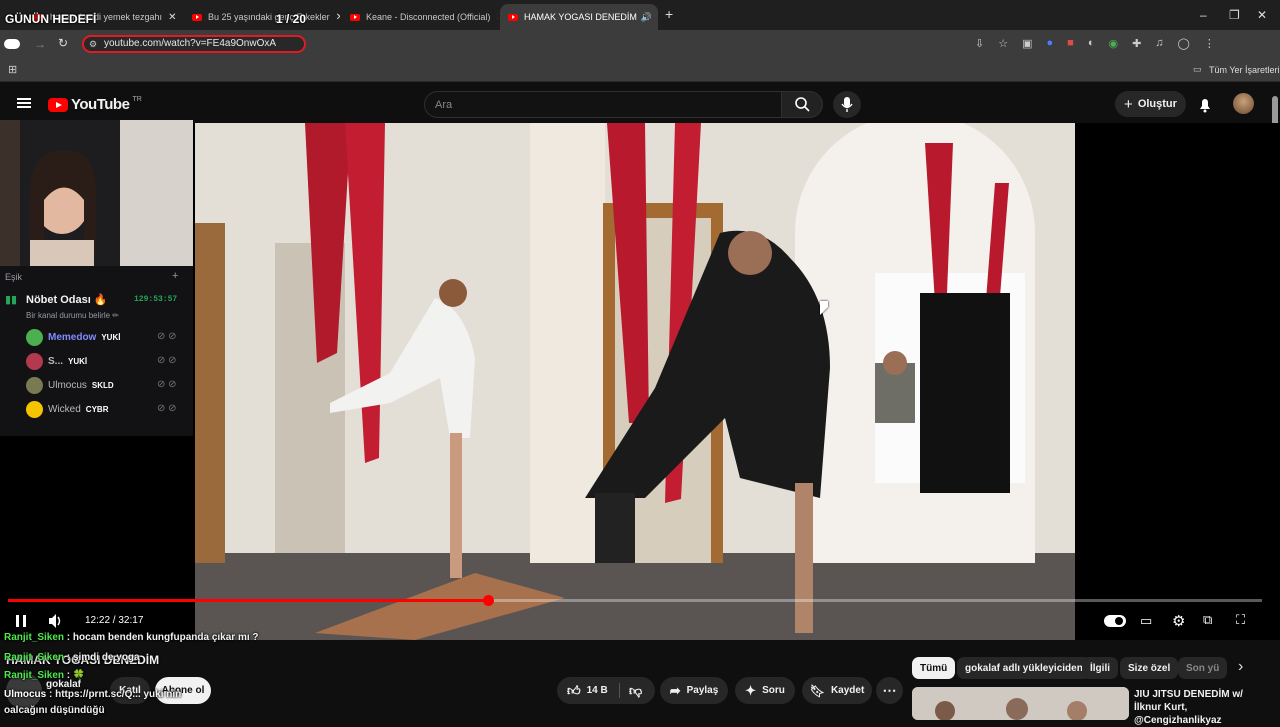  What do you see at coordinates (21, 621) in the screenshot?
I see `pause-button` at bounding box center [21, 621].